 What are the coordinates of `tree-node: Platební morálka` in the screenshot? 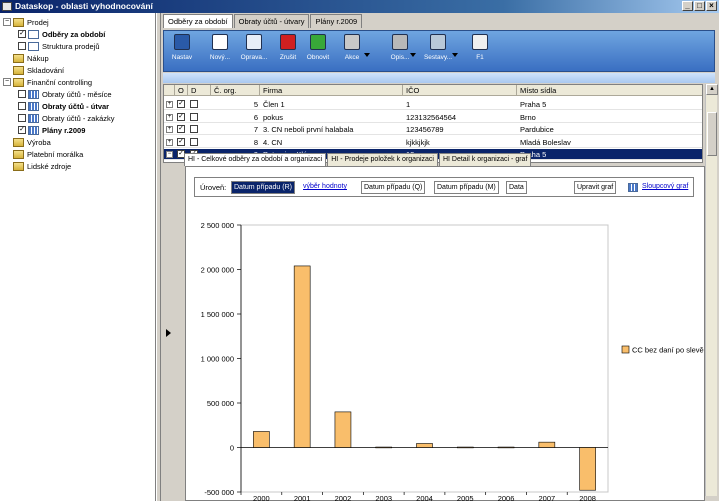 It's located at (43, 154).